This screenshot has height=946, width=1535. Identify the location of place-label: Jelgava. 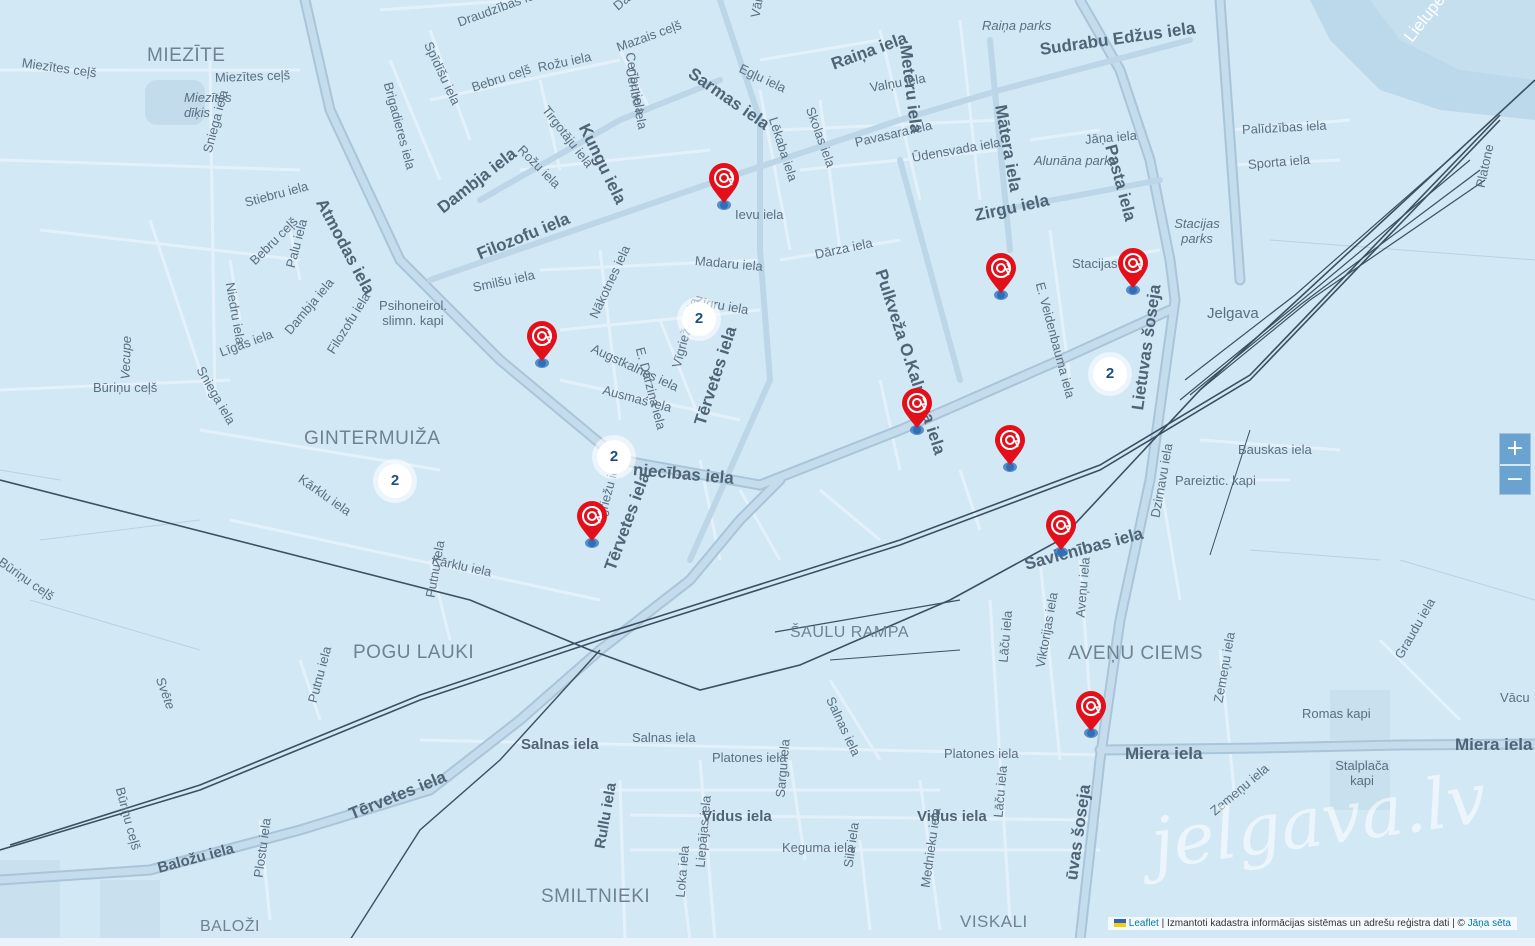
(1233, 313).